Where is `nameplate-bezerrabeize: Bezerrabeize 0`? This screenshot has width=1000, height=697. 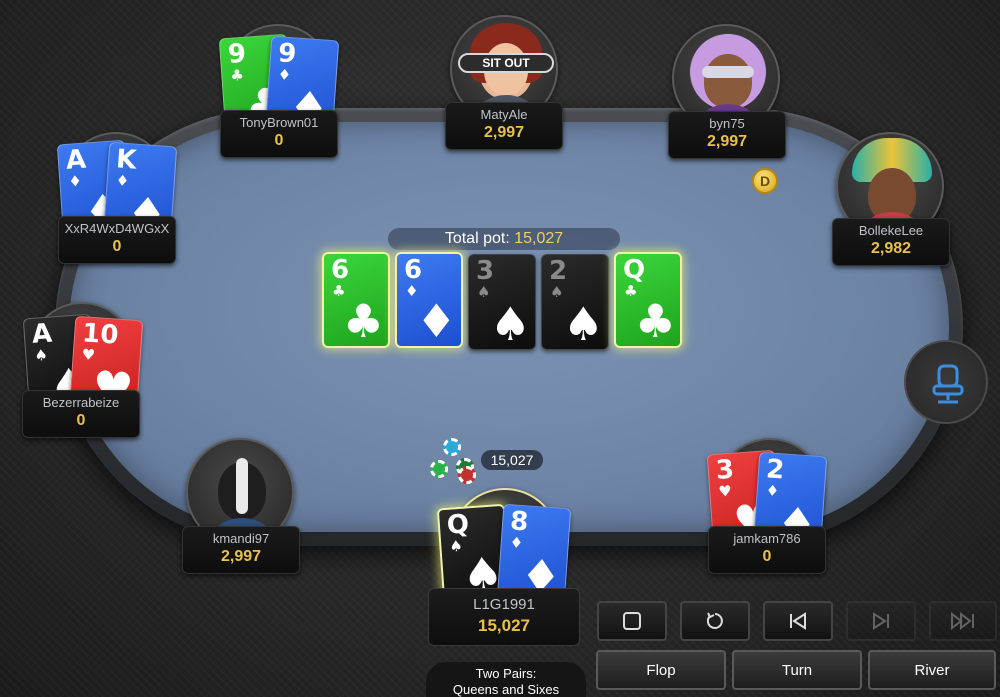
nameplate-bezerrabeize: Bezerrabeize 0 is located at coordinates (81, 414).